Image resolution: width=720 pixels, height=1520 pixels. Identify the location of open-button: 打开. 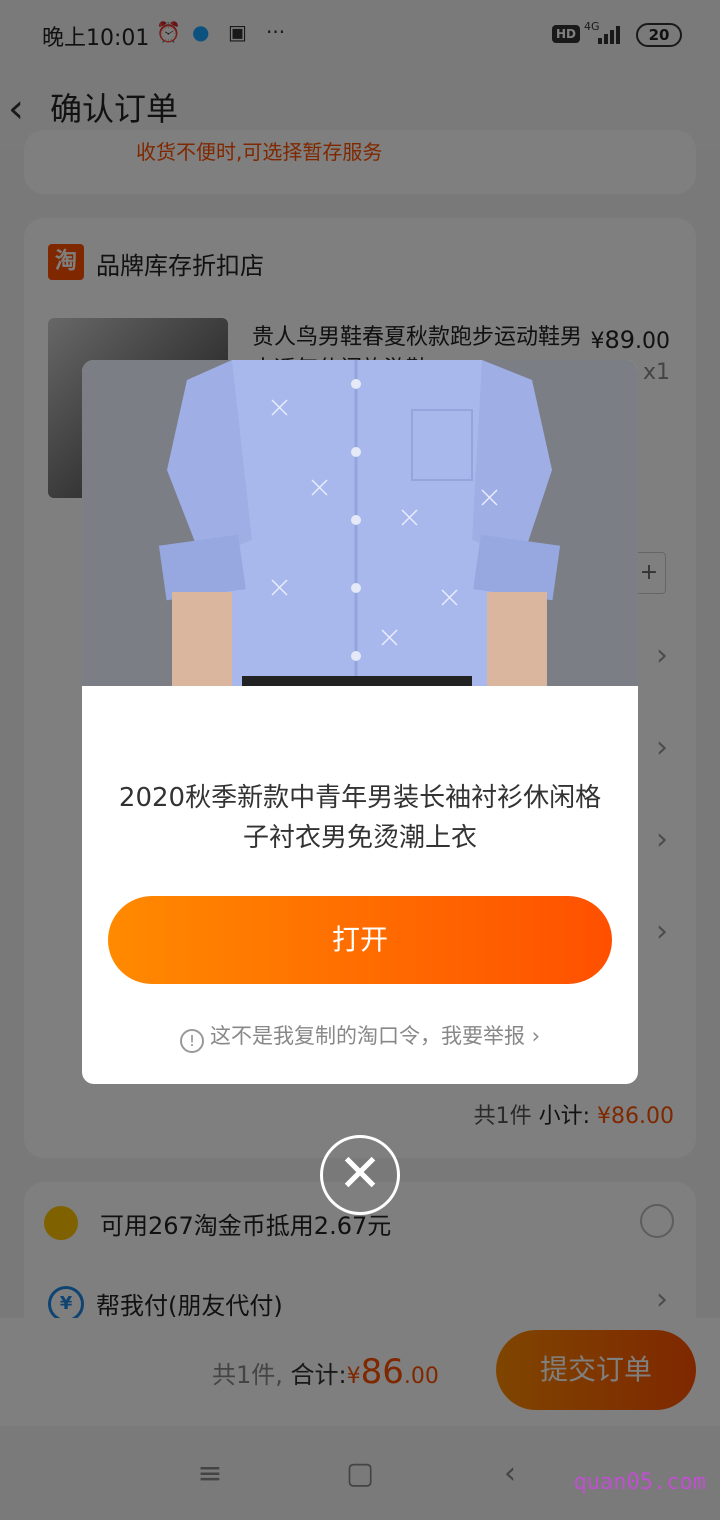
(360, 940).